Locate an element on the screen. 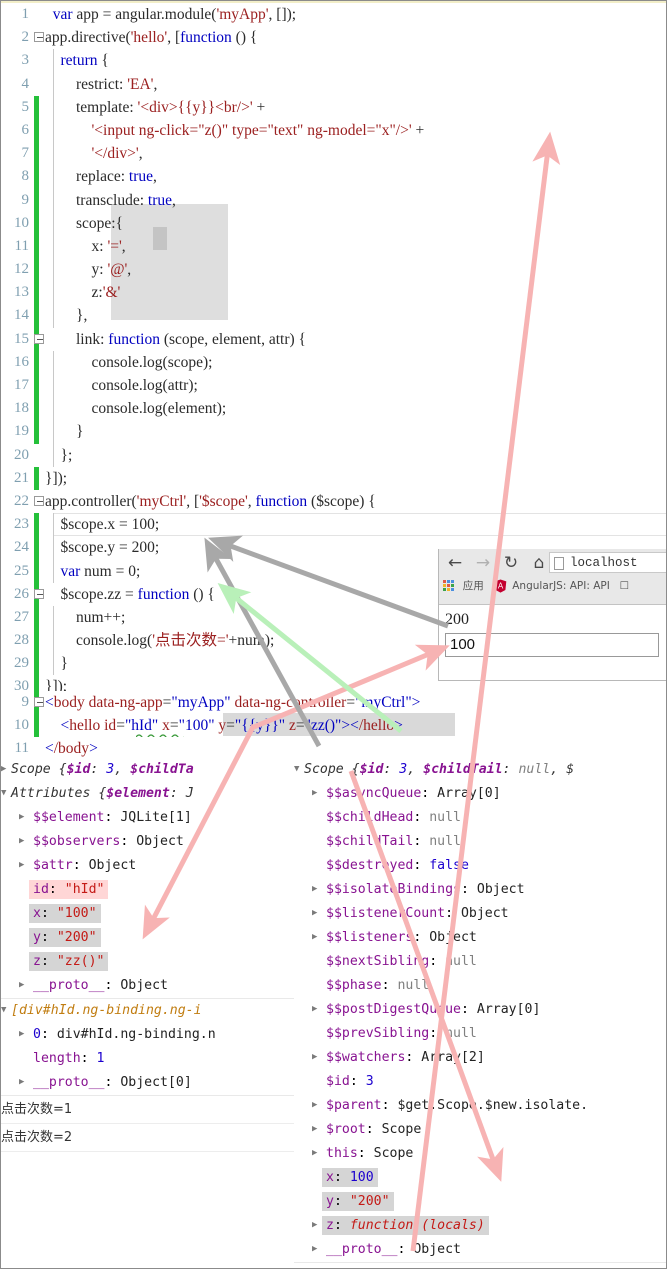 This screenshot has width=667, height=1269. code-line: 13 z:'&' is located at coordinates (333, 293).